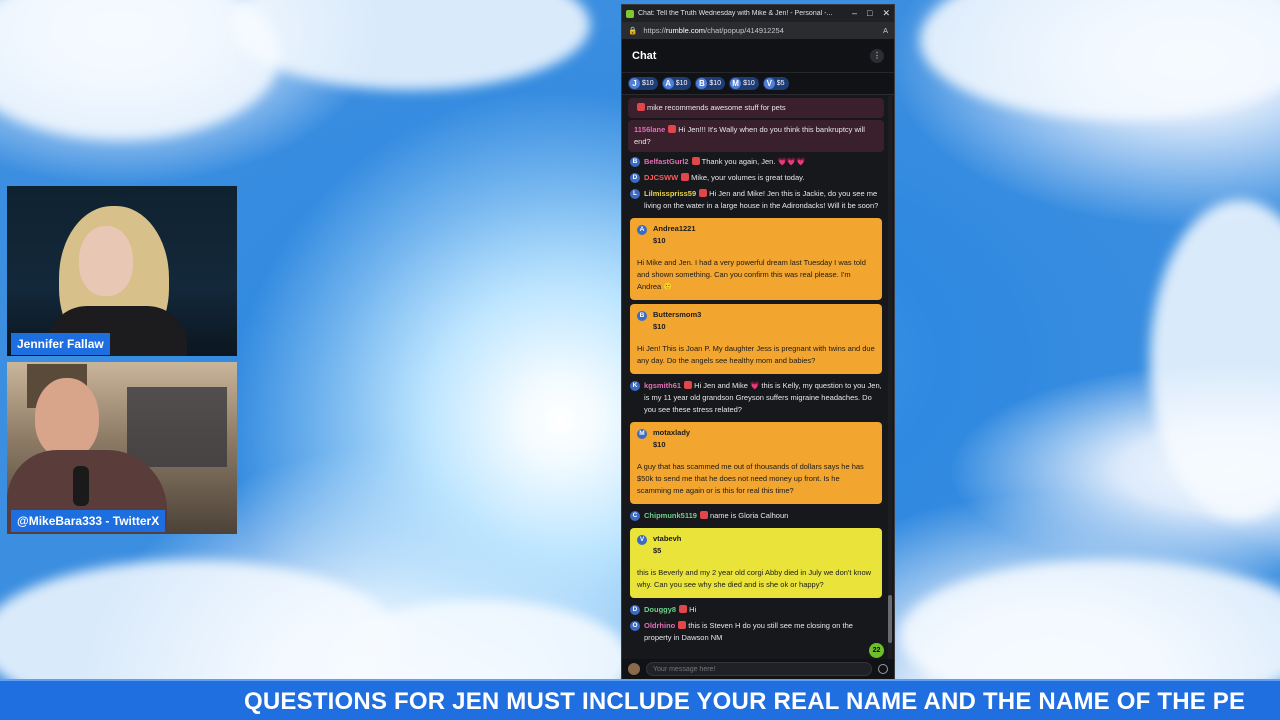  What do you see at coordinates (657, 550) in the screenshot?
I see `rant-amount: $5` at bounding box center [657, 550].